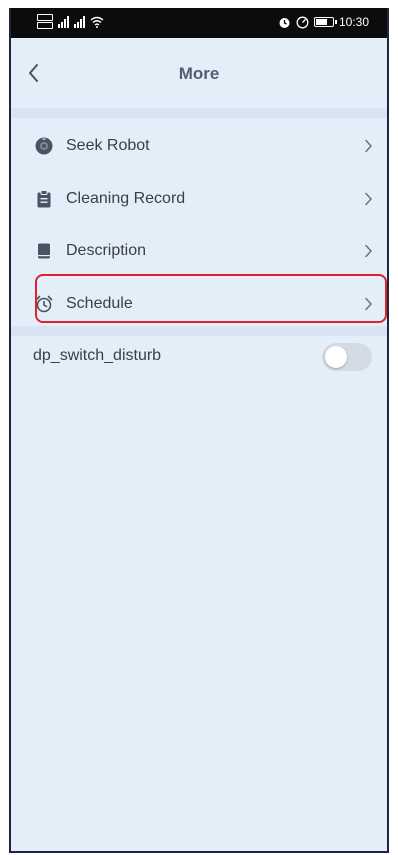  I want to click on toggle-knob, so click(336, 357).